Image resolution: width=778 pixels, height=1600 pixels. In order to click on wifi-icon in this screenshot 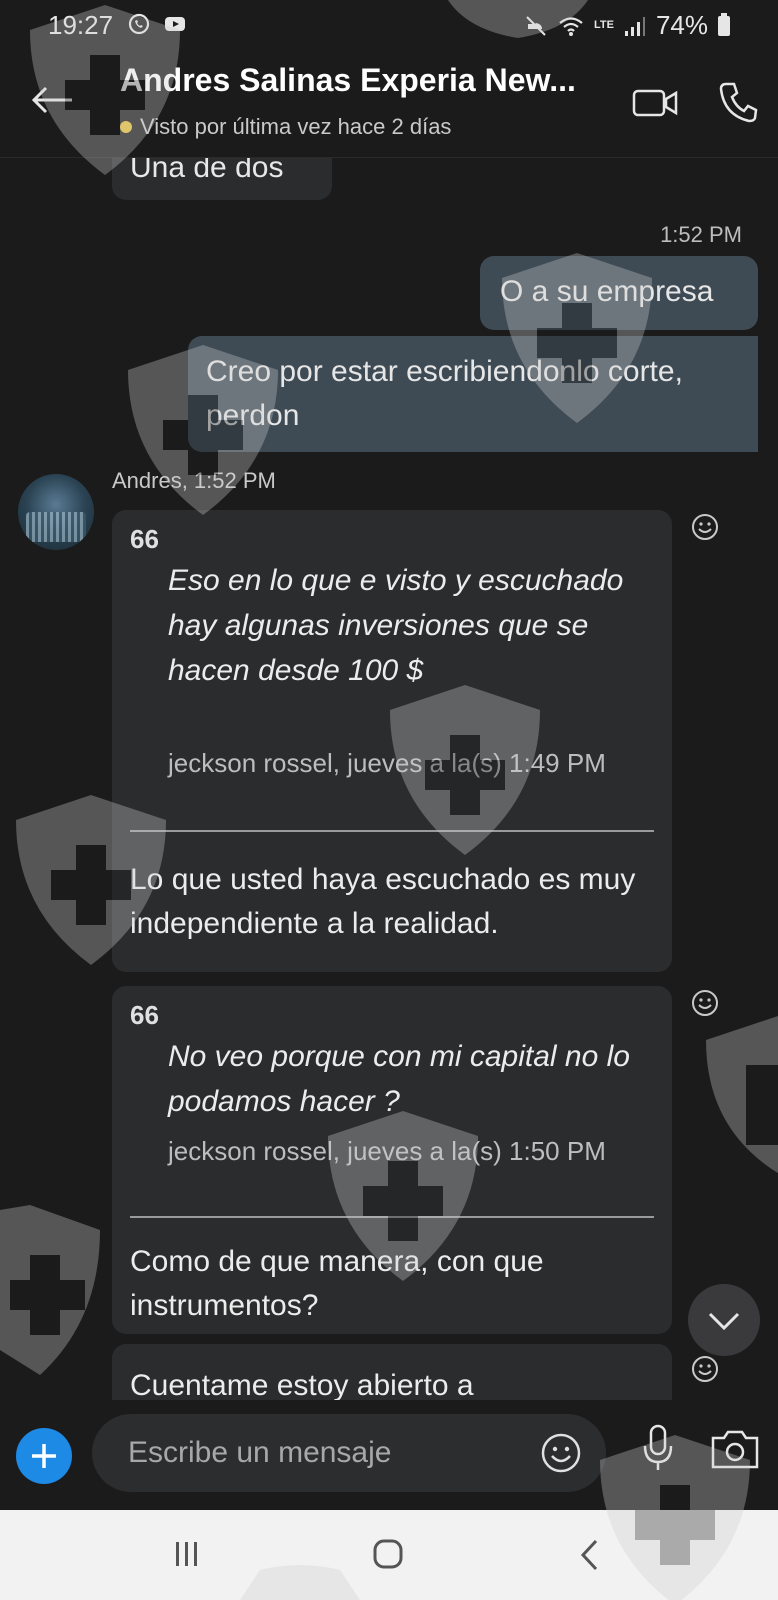, I will do `click(571, 26)`.